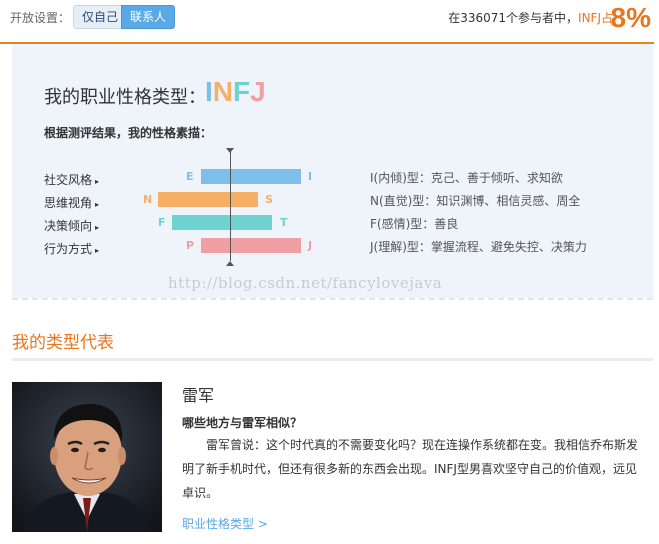 Image resolution: width=659 pixels, height=544 pixels. I want to click on dimension-bar-decision, so click(222, 222).